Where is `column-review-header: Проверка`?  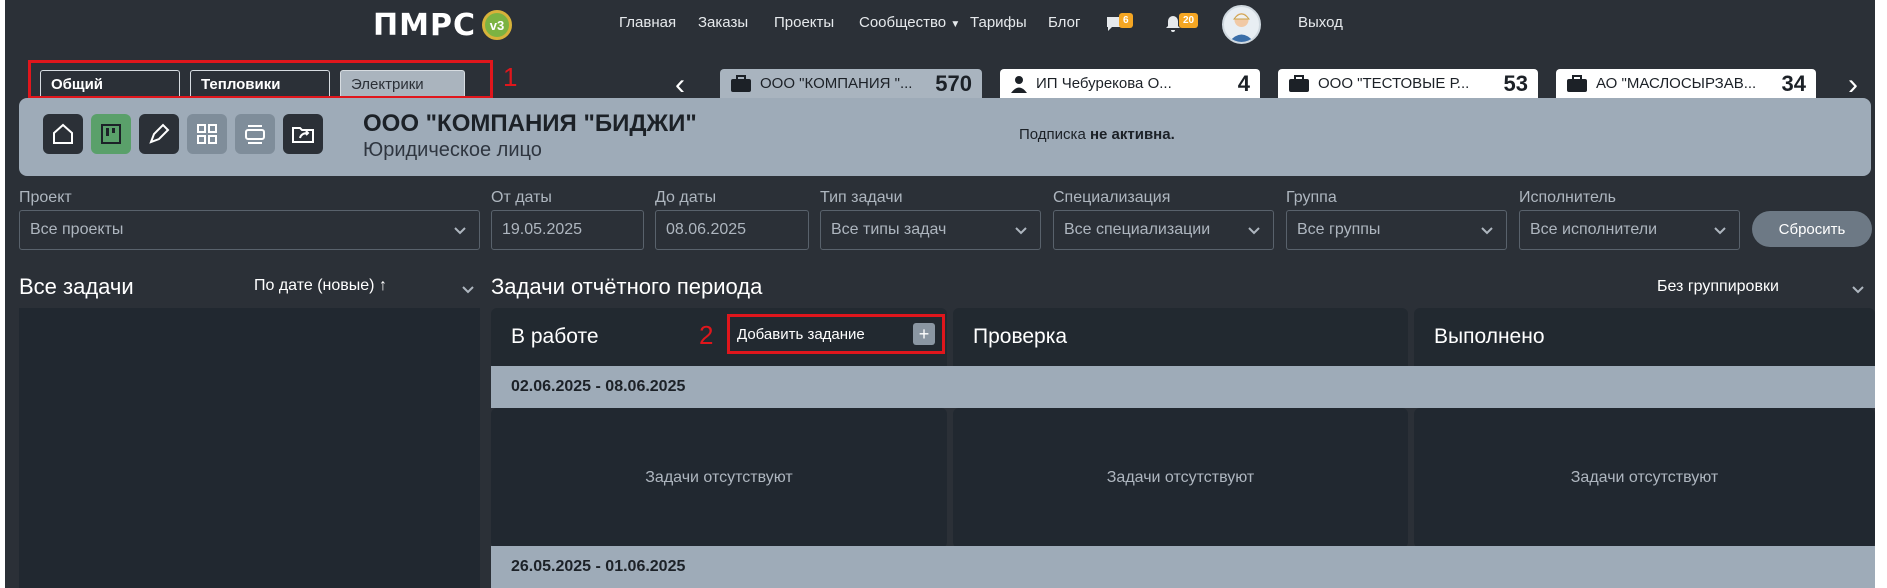
column-review-header: Проверка is located at coordinates (1180, 337).